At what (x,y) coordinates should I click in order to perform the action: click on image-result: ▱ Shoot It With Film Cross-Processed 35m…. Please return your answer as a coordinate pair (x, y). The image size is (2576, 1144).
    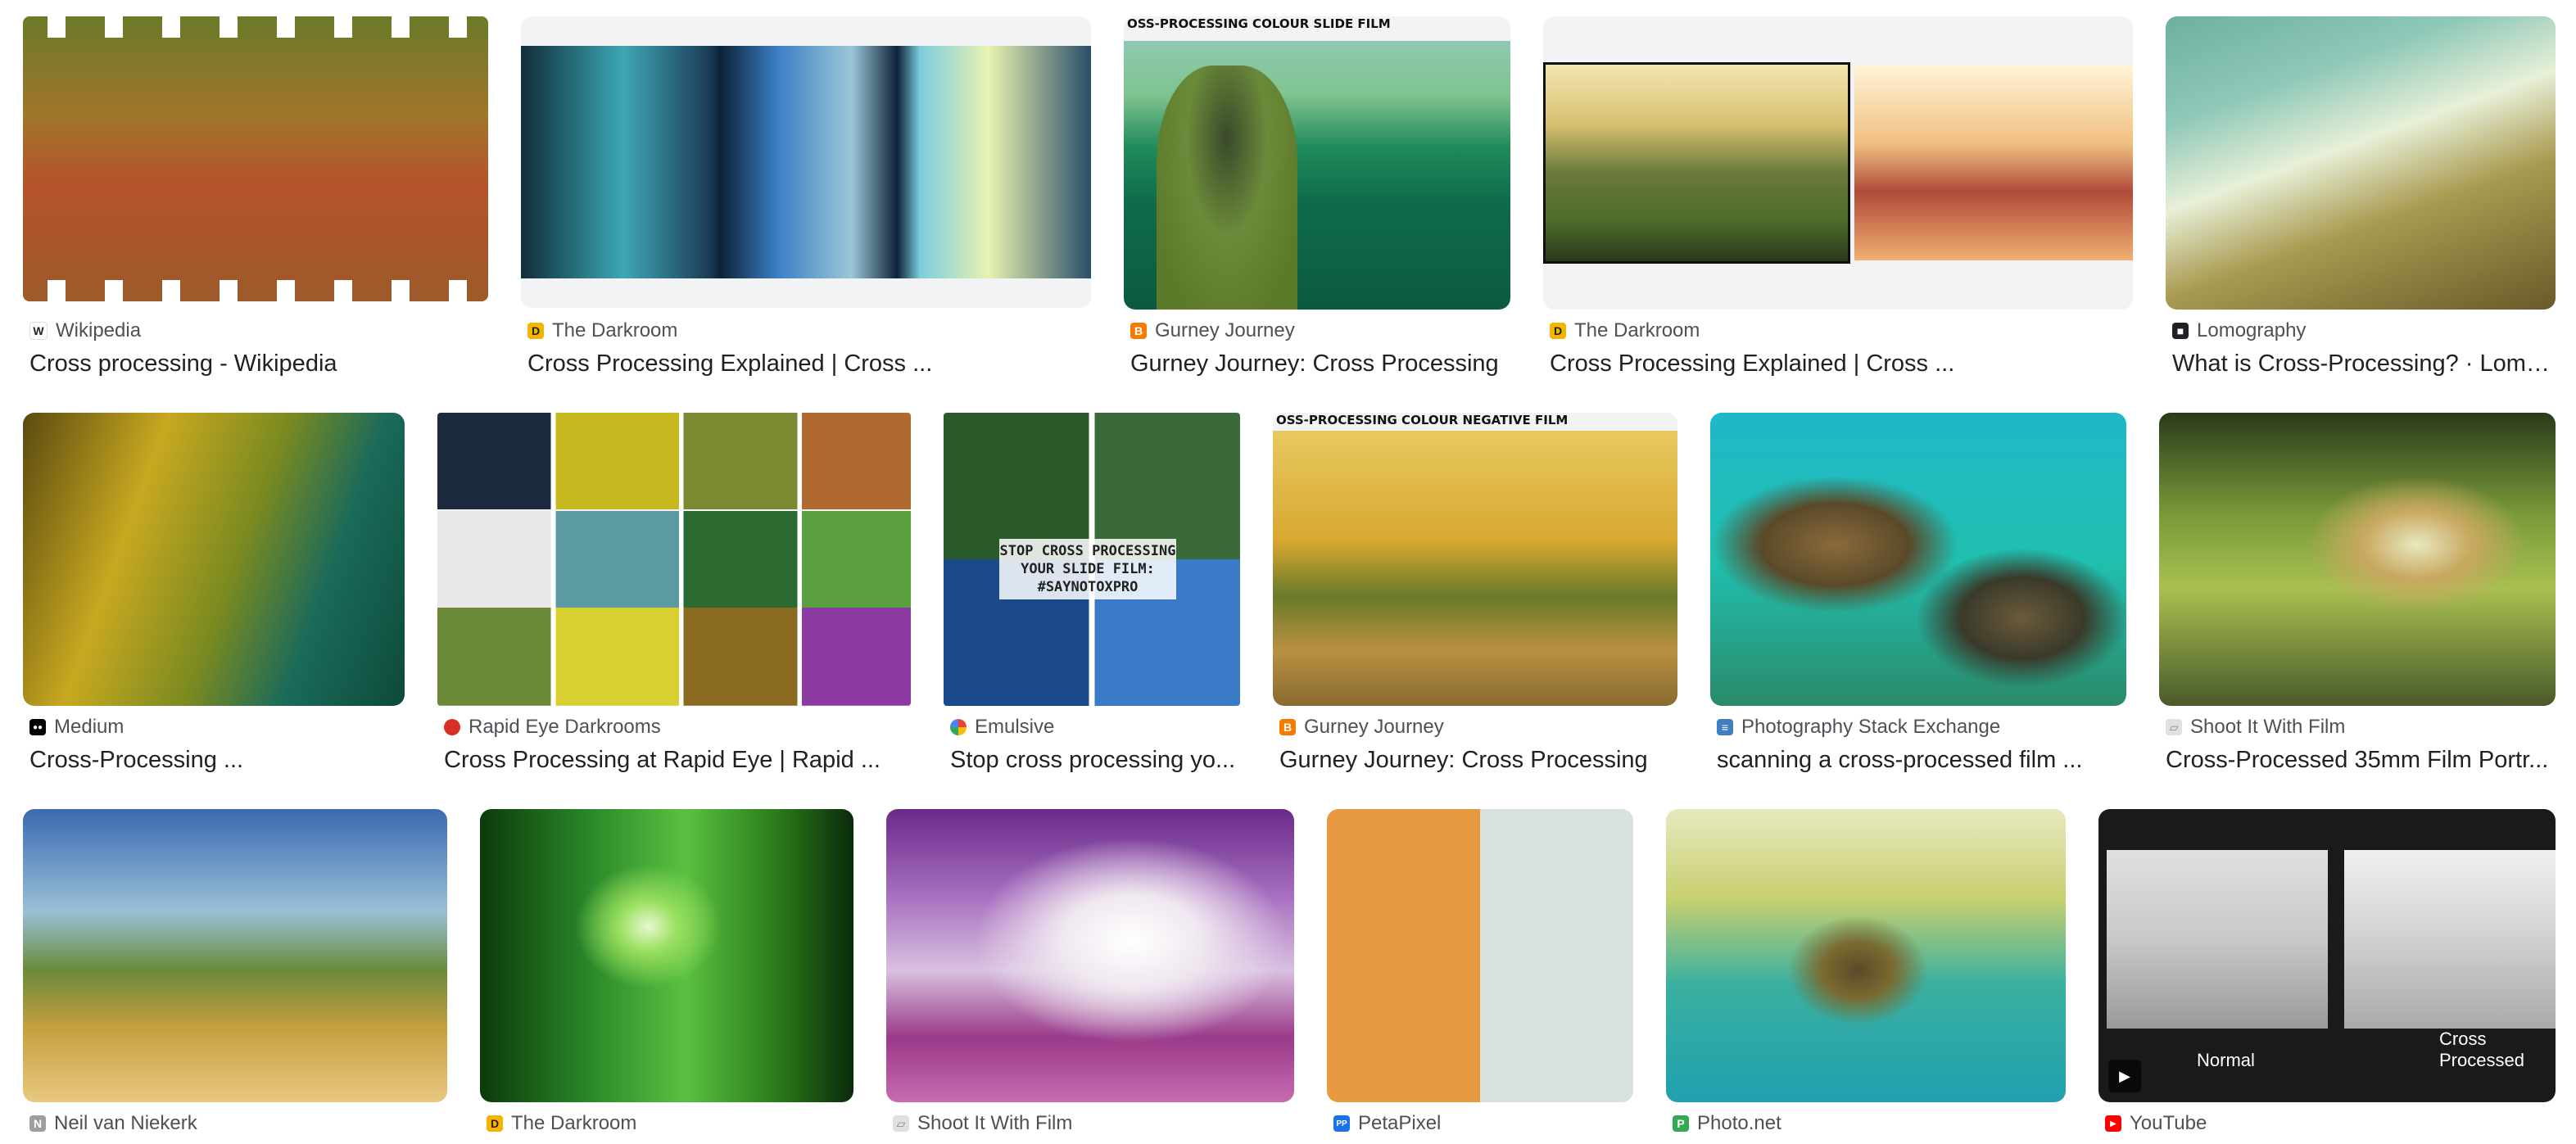
    Looking at the image, I should click on (2357, 597).